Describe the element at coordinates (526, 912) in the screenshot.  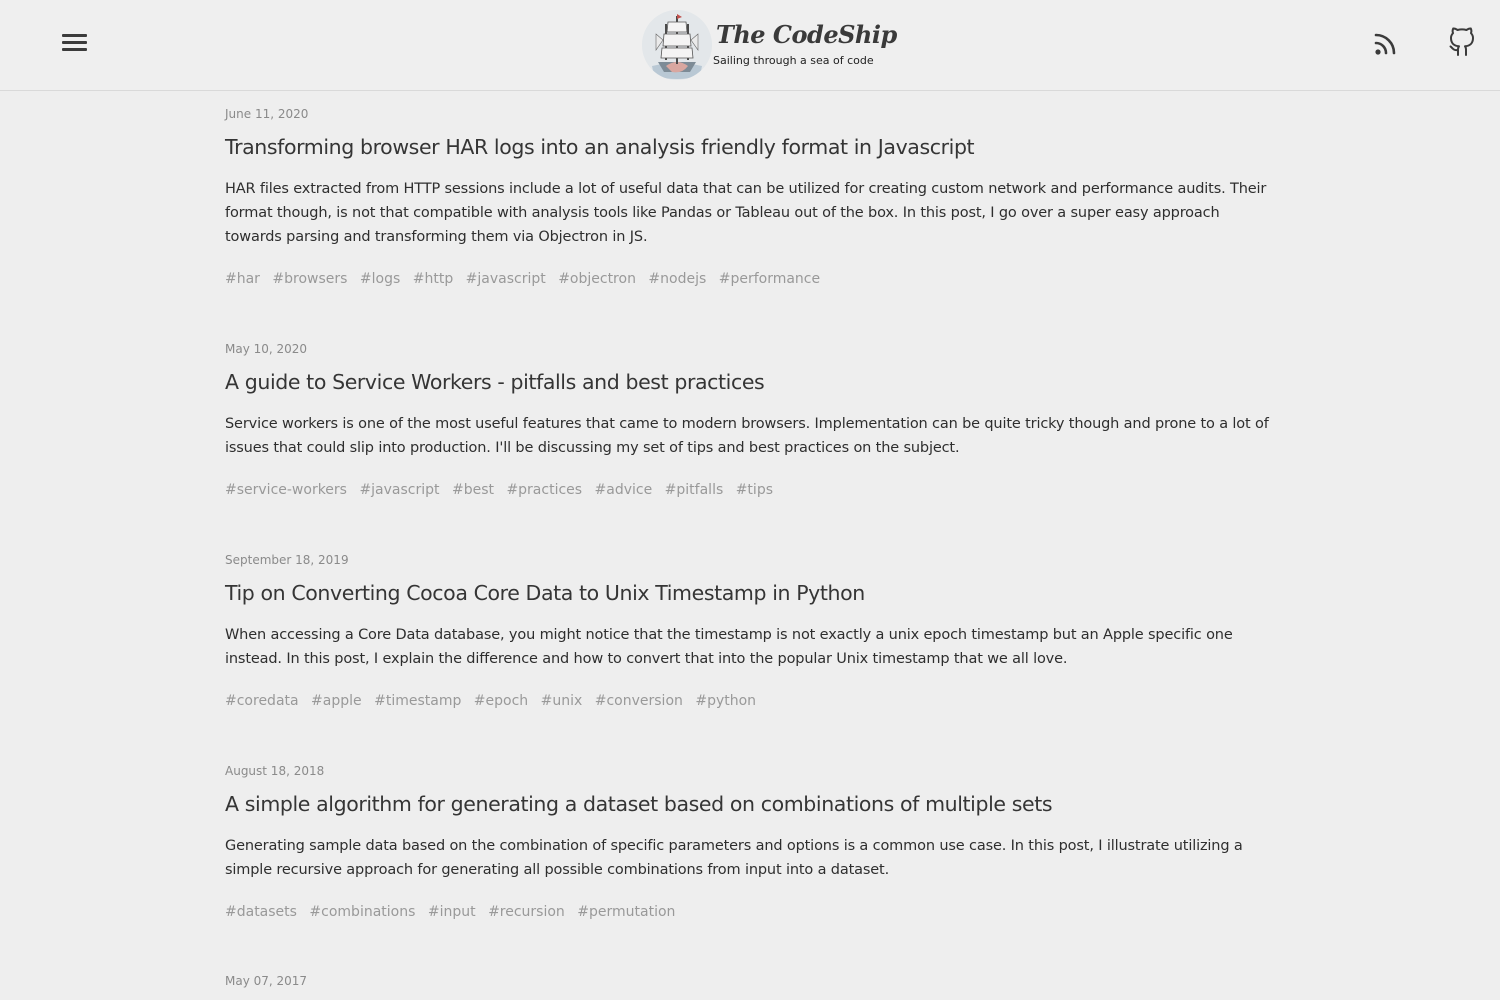
I see `tag-link: #recursion` at that location.